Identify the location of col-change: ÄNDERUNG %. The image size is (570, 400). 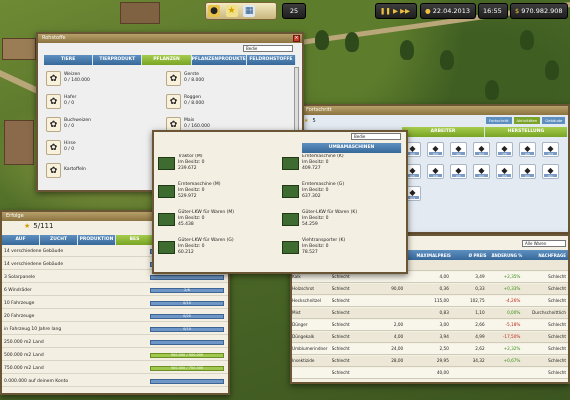
(504, 255).